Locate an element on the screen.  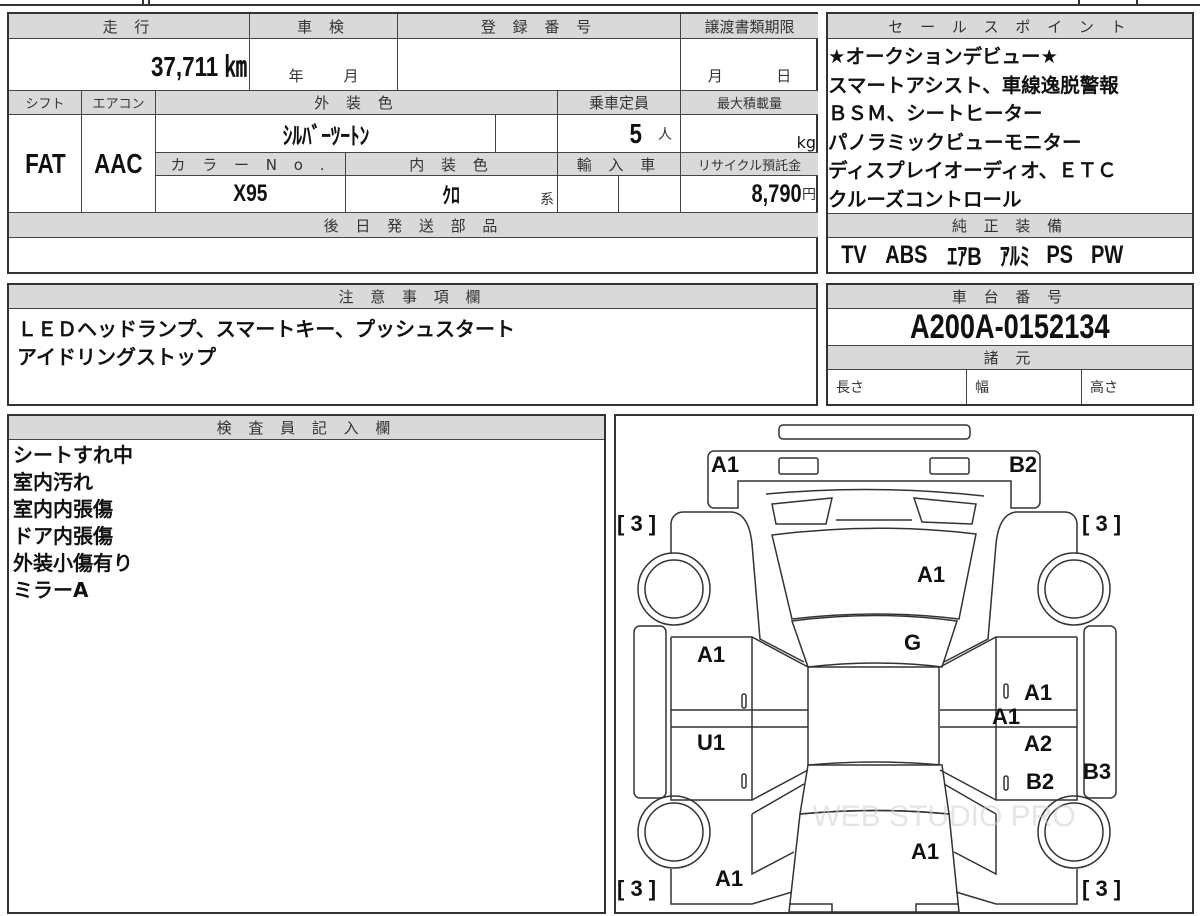
damage-mark: B3 is located at coordinates (1097, 771).